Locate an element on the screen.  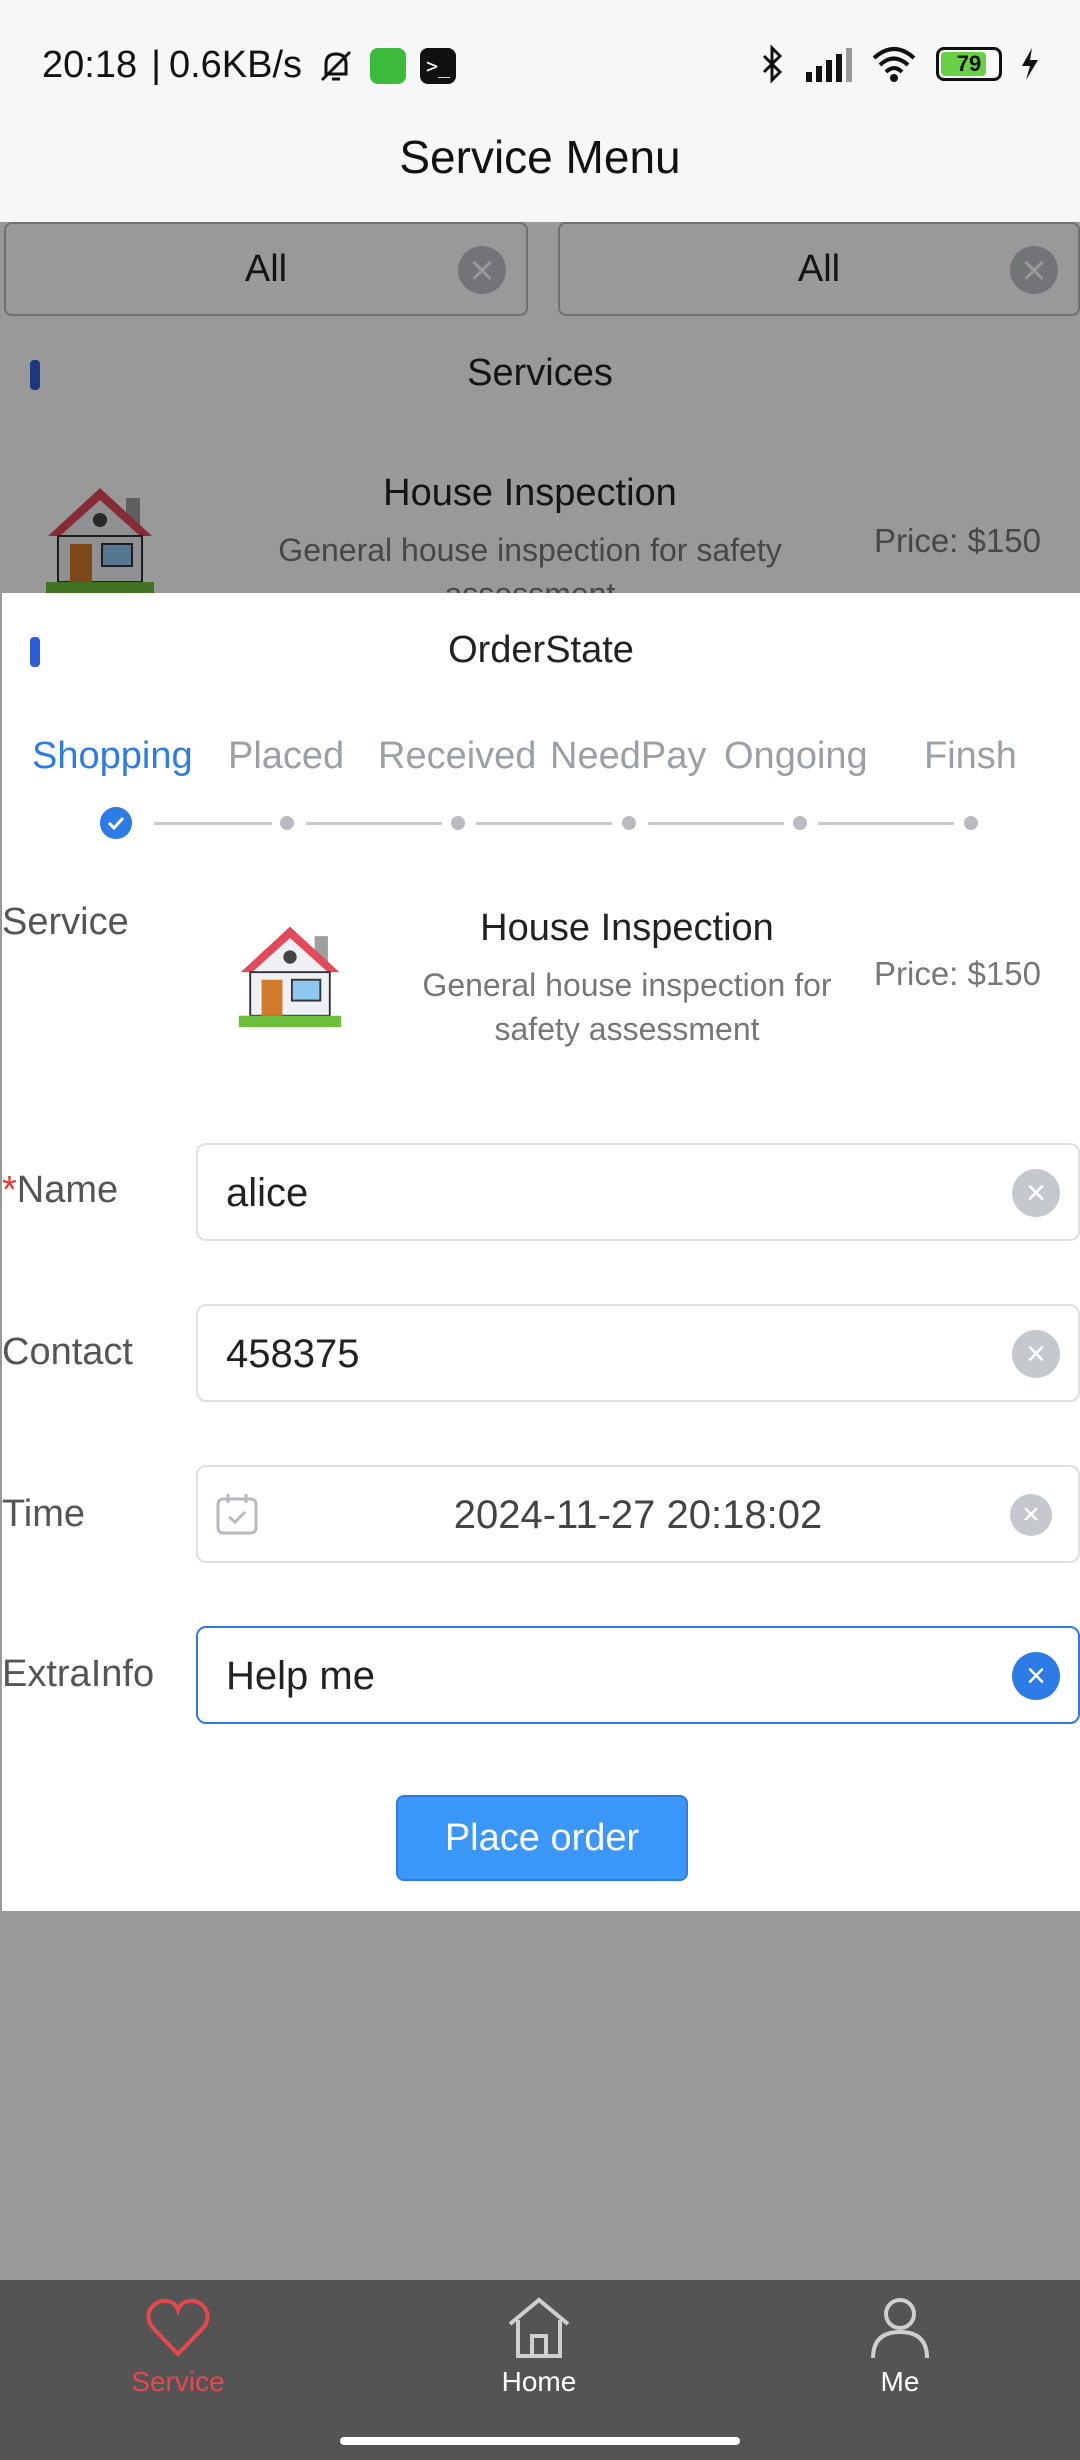
name-label-text: Name is located at coordinates (67, 1190).